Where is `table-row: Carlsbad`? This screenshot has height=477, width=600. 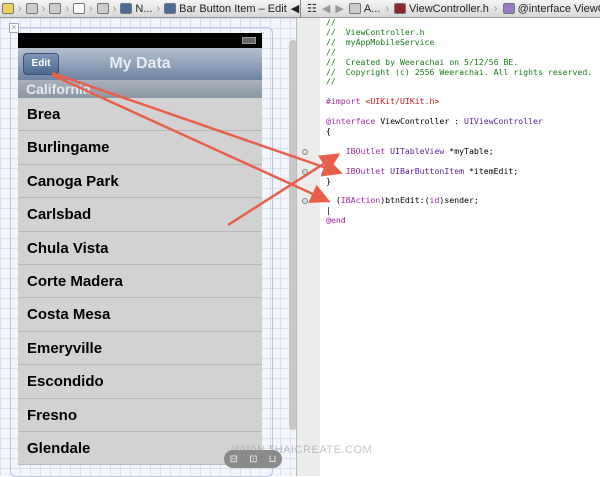
table-row: Carlsbad is located at coordinates (140, 215).